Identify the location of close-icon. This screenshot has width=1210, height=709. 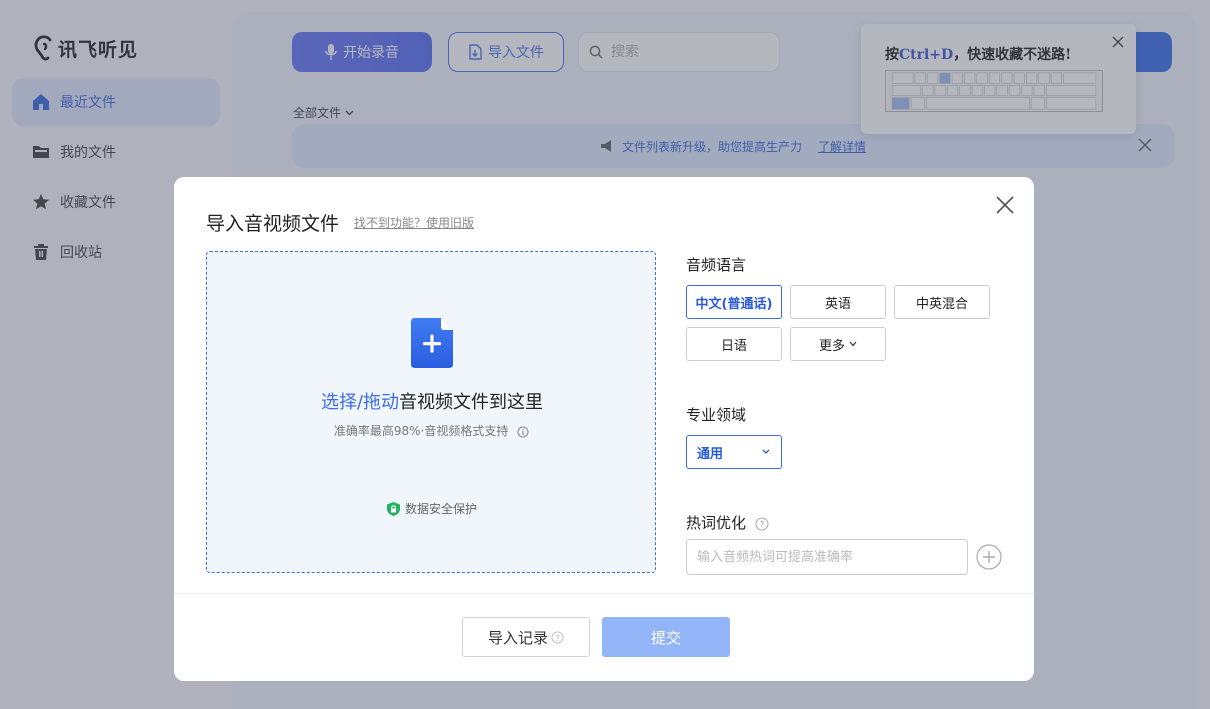
(1005, 205).